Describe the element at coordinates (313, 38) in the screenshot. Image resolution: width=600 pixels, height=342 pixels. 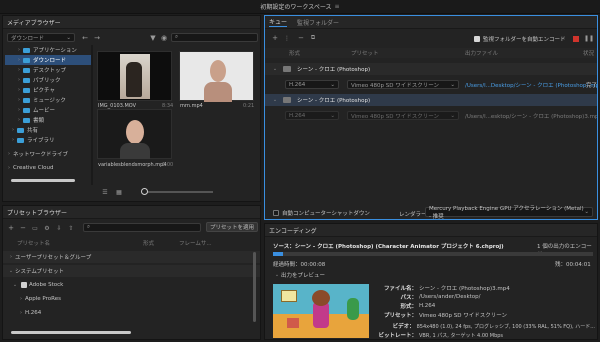
I see `duplicate-icon: ⧉` at that location.